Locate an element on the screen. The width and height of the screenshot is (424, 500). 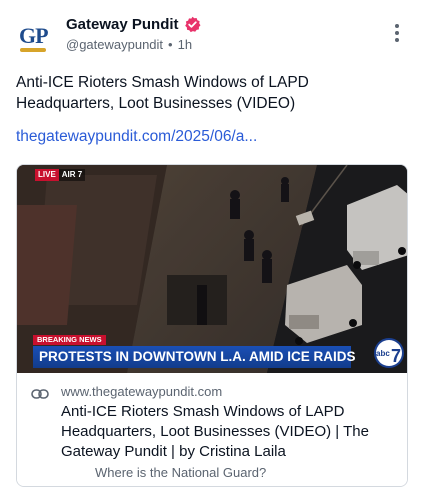
breaking-news-label: BREAKING NEWS is located at coordinates (69, 340).